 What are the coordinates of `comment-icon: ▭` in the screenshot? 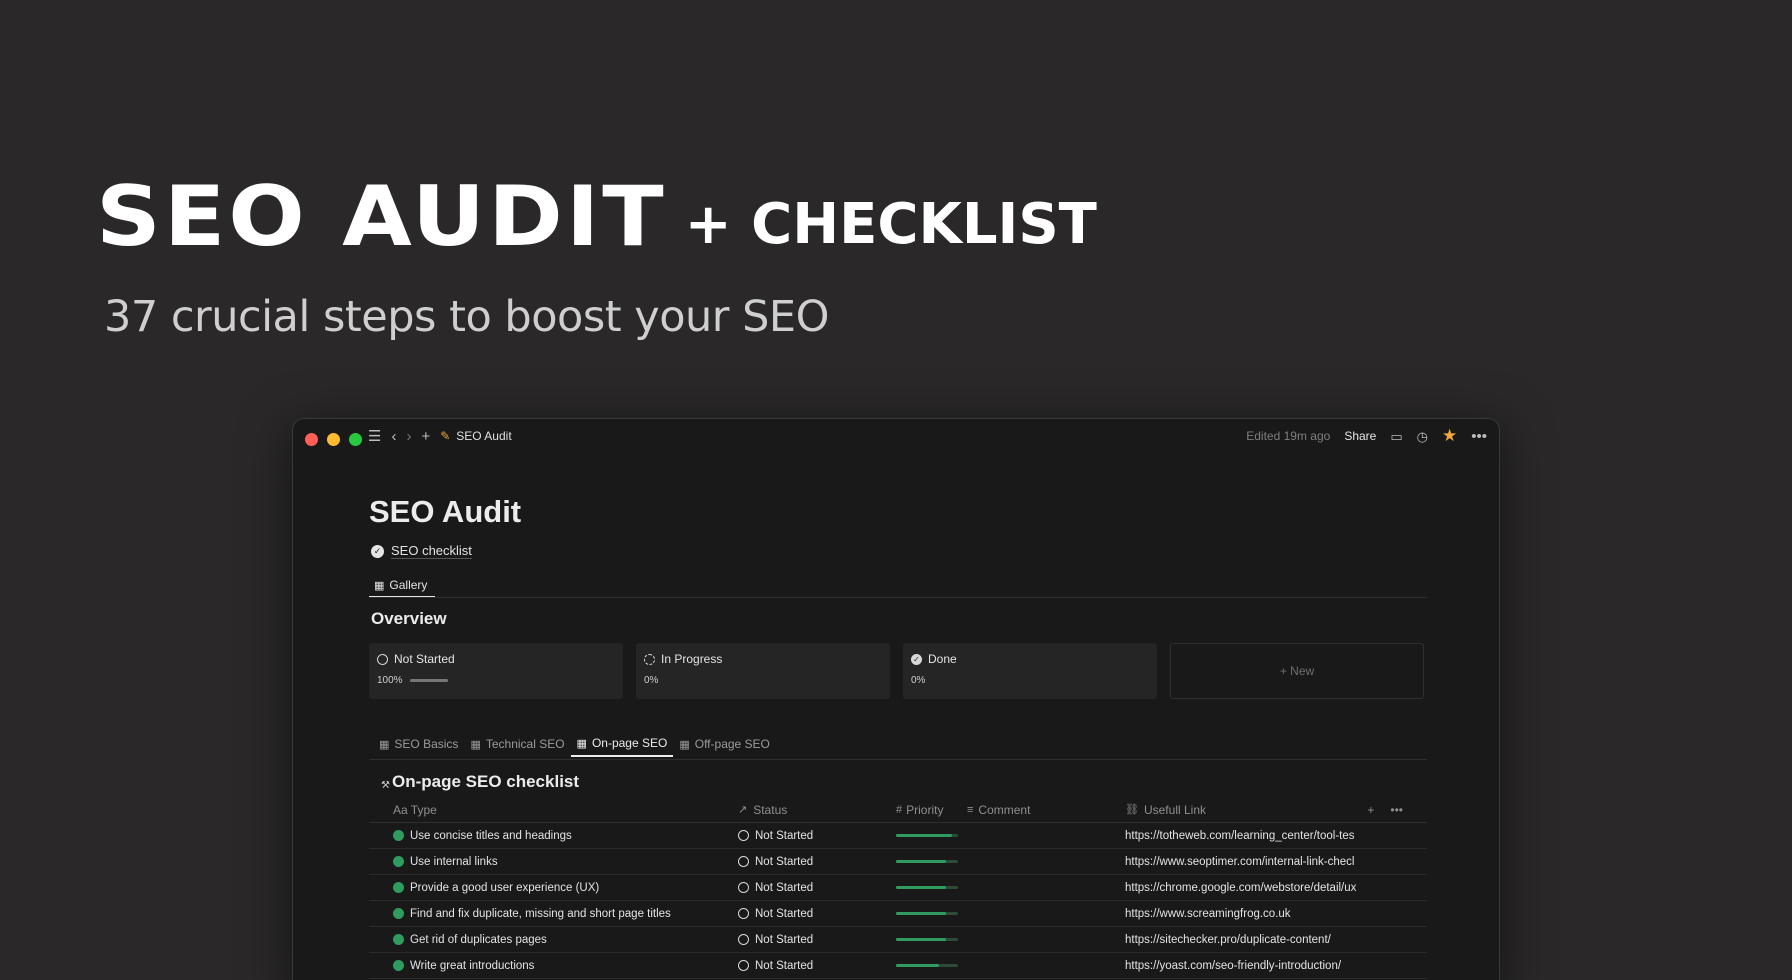 It's located at (1396, 436).